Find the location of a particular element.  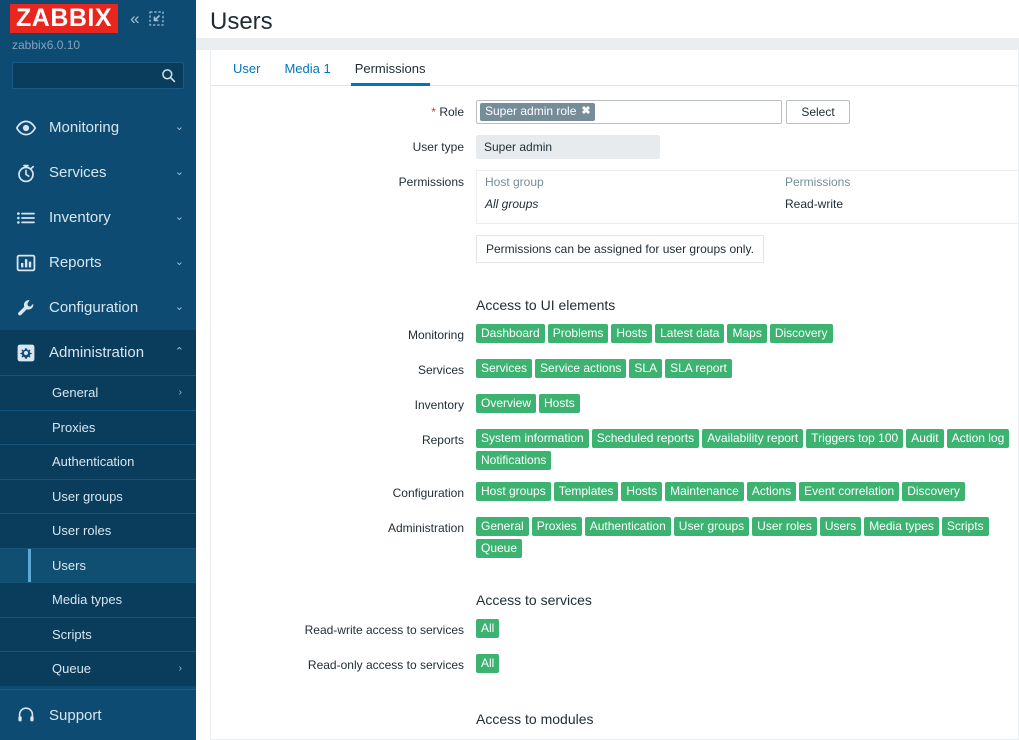

sidebar-item-label: Reports is located at coordinates (75, 262).